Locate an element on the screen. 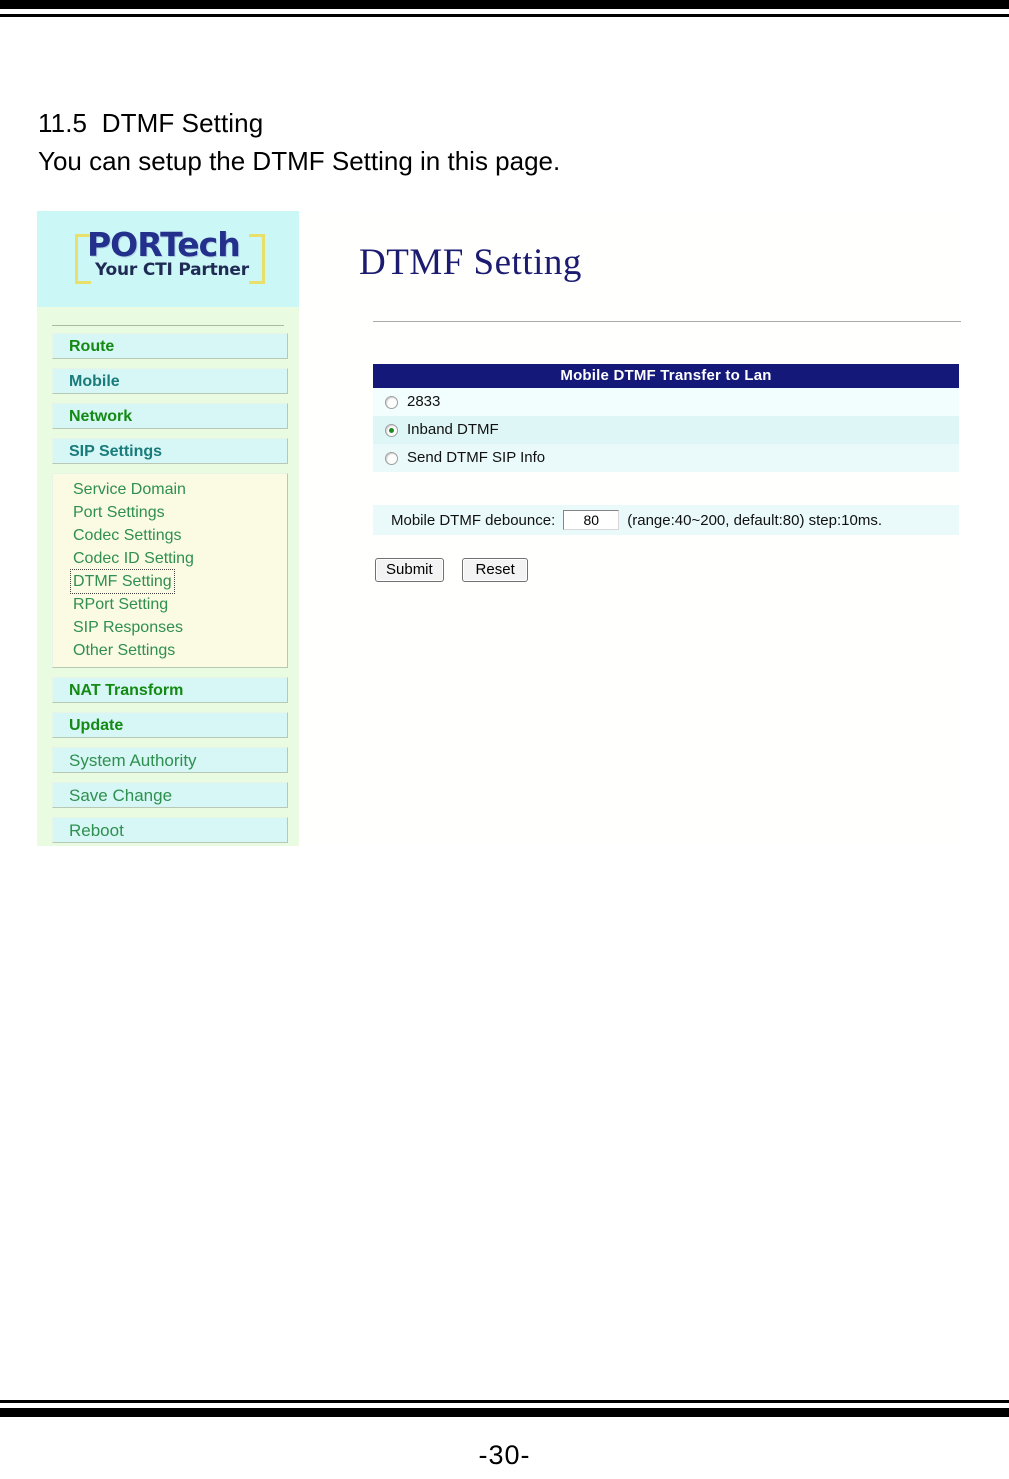  logo-word-por: POR is located at coordinates (124, 244).